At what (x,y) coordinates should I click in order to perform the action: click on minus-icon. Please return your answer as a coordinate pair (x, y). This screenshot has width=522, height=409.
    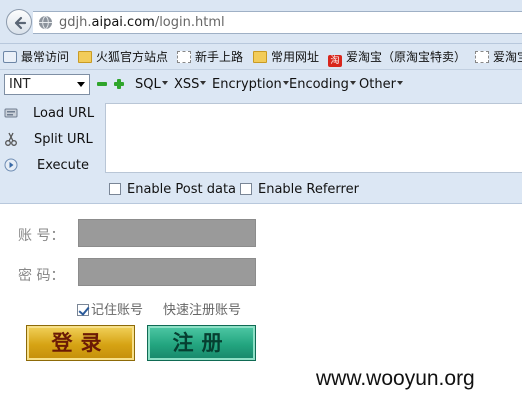
    Looking at the image, I should click on (102, 84).